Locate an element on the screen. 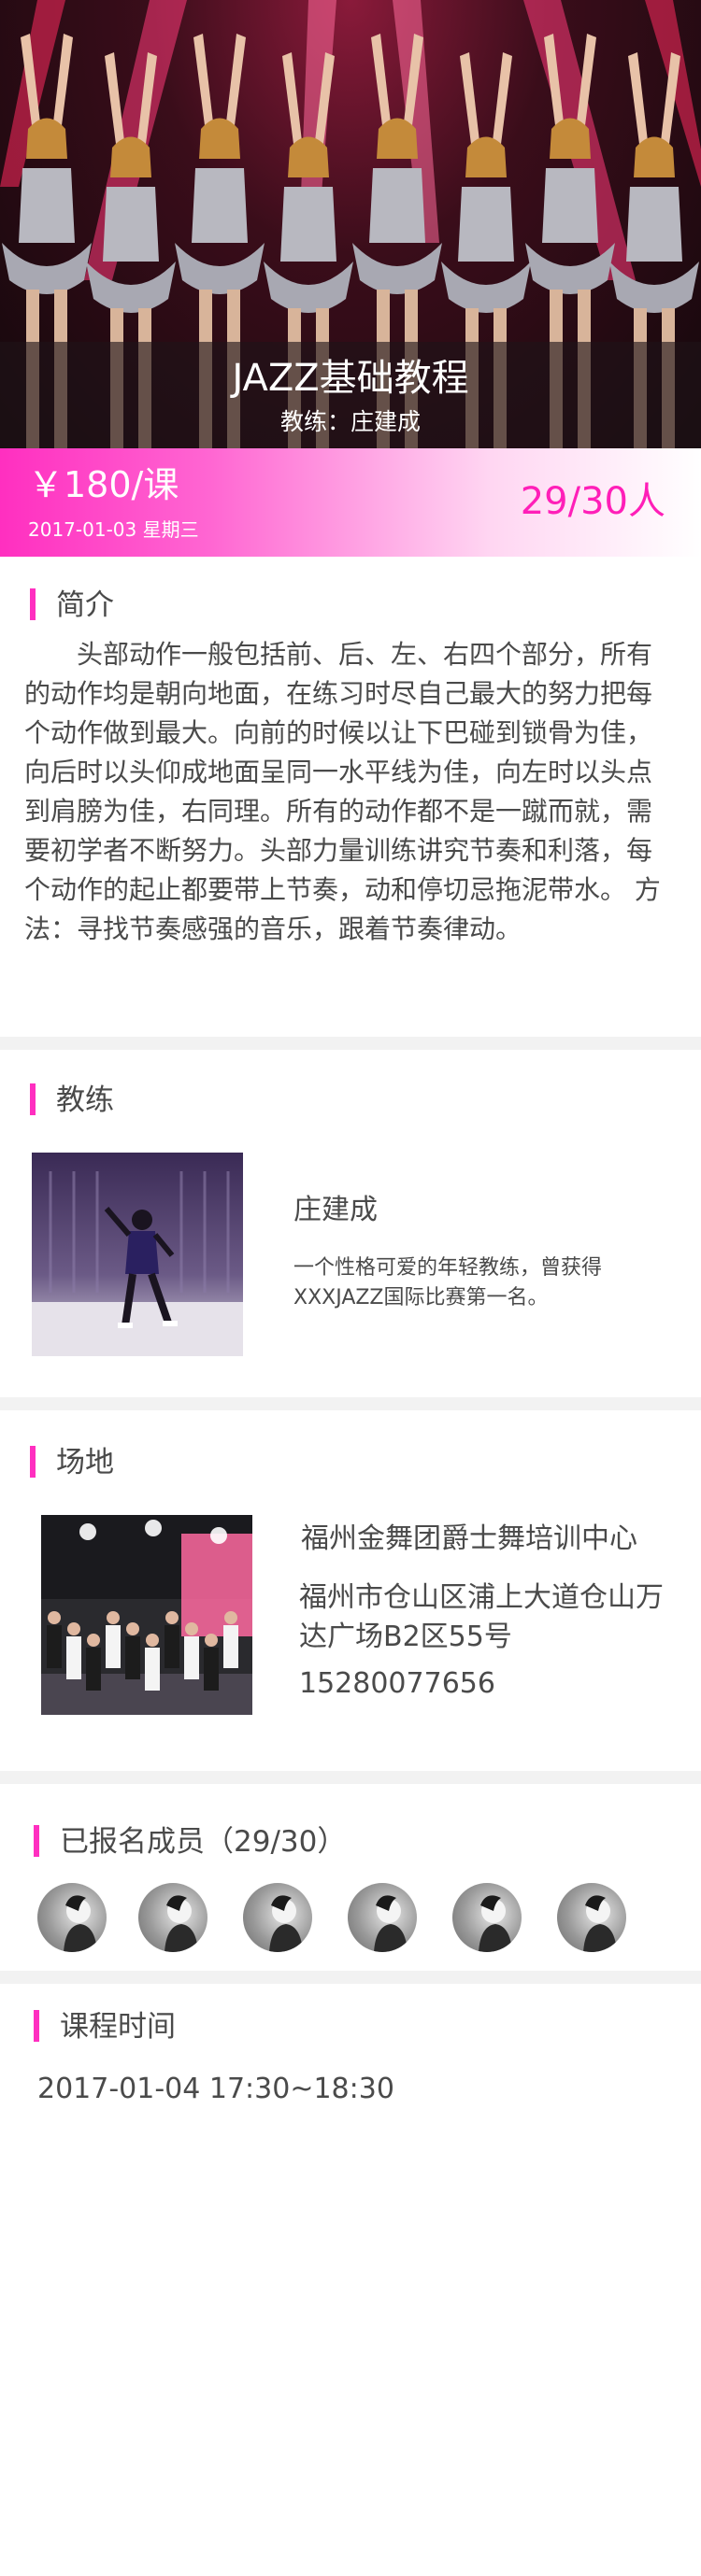  member-avatar-list is located at coordinates (359, 1919).